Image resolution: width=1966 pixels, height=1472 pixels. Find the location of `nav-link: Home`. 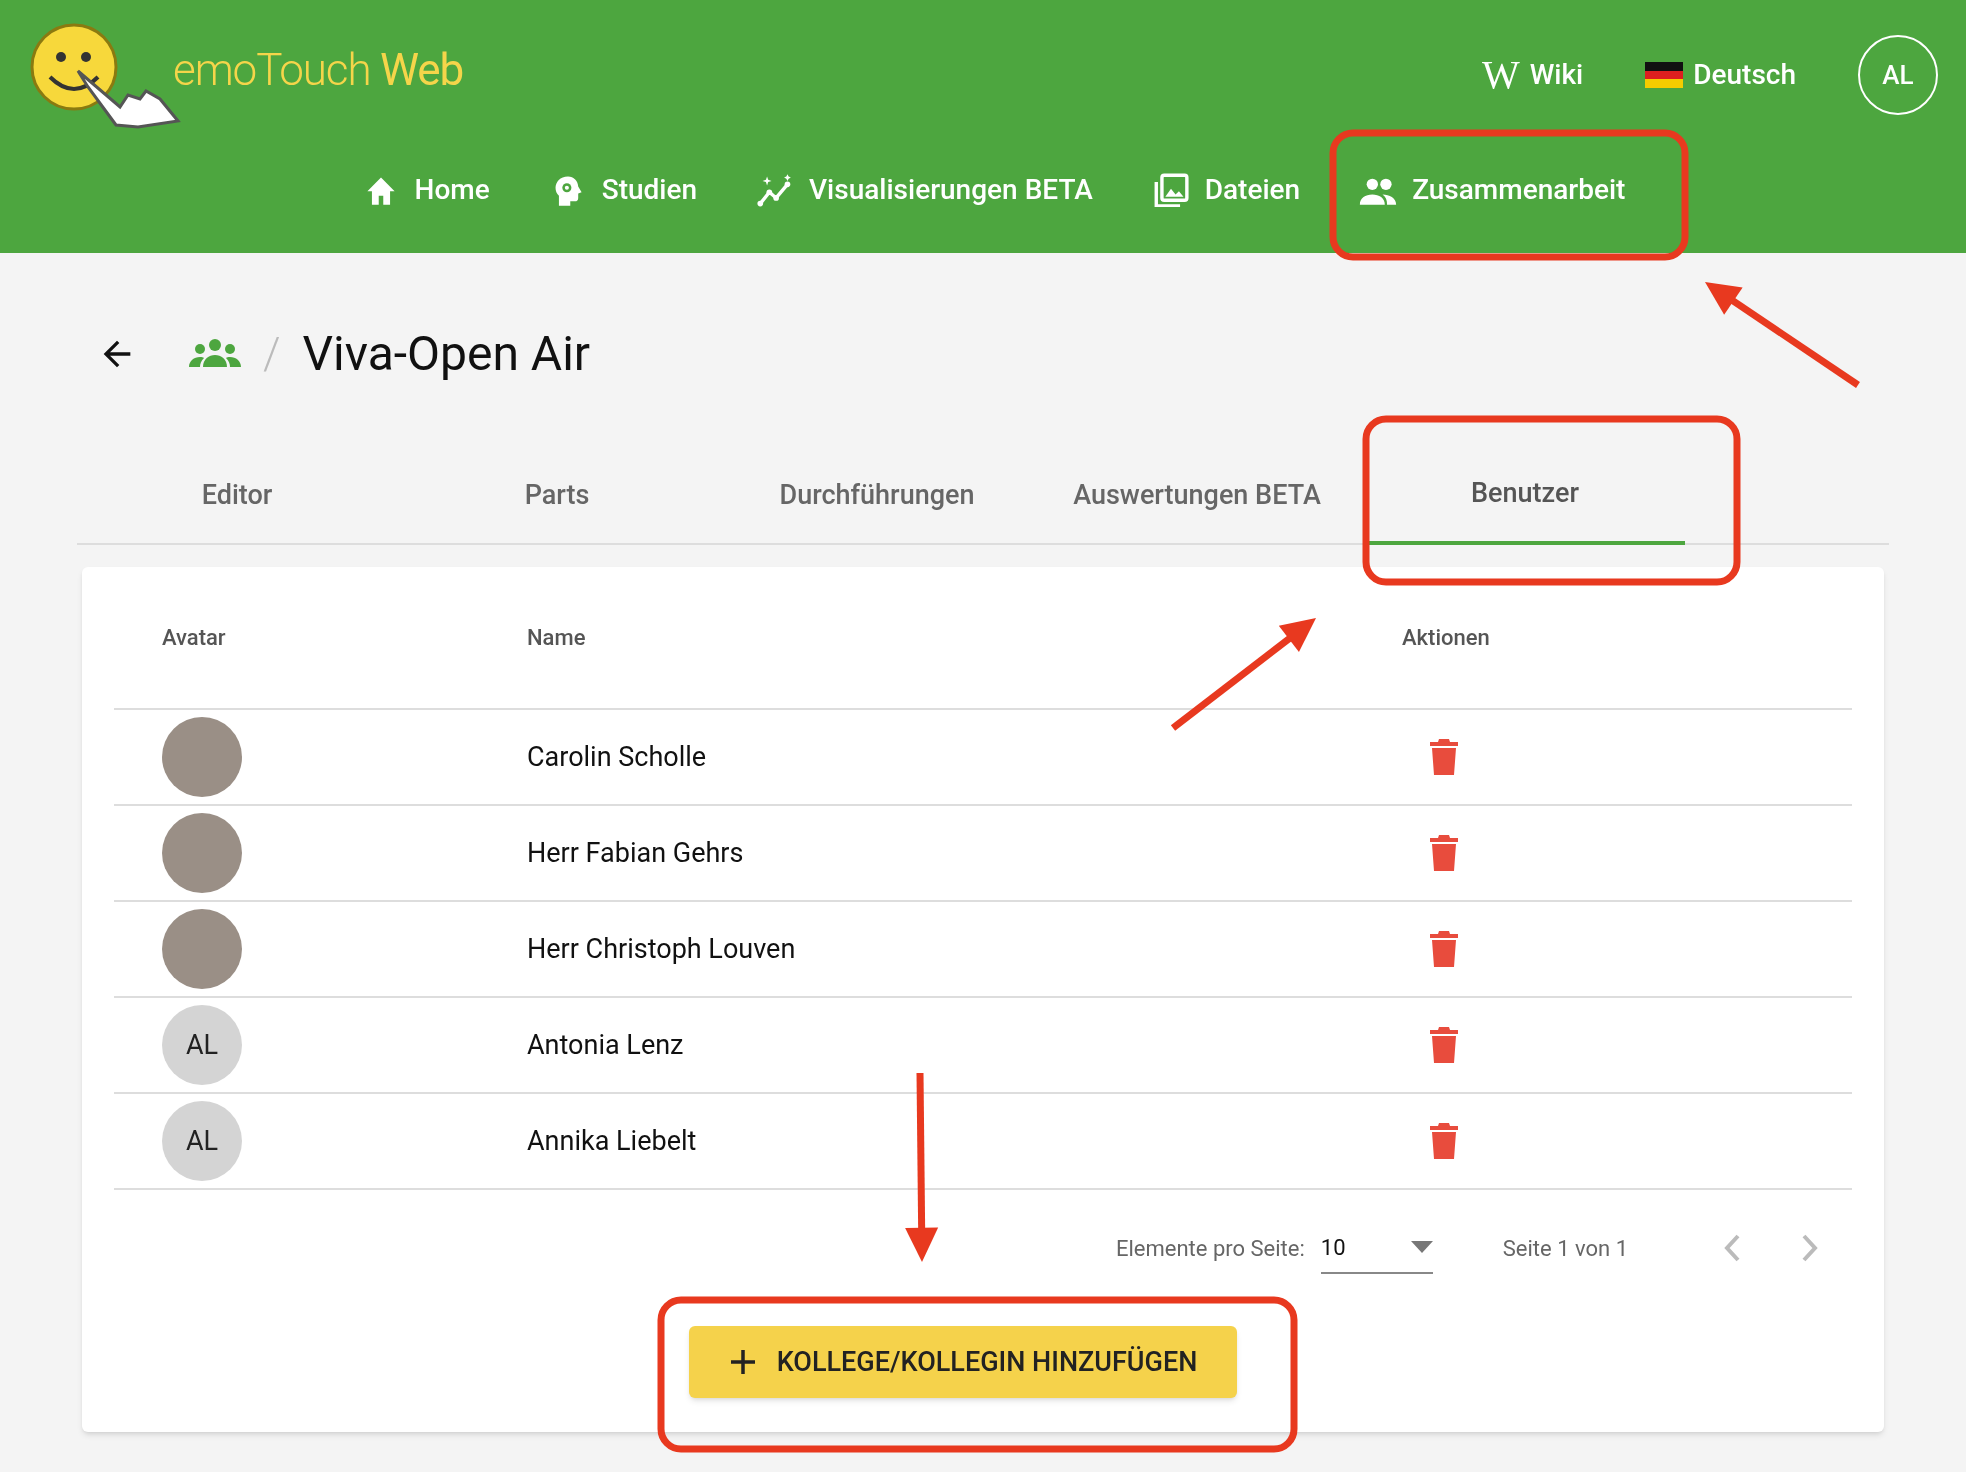

nav-link: Home is located at coordinates (425, 190).